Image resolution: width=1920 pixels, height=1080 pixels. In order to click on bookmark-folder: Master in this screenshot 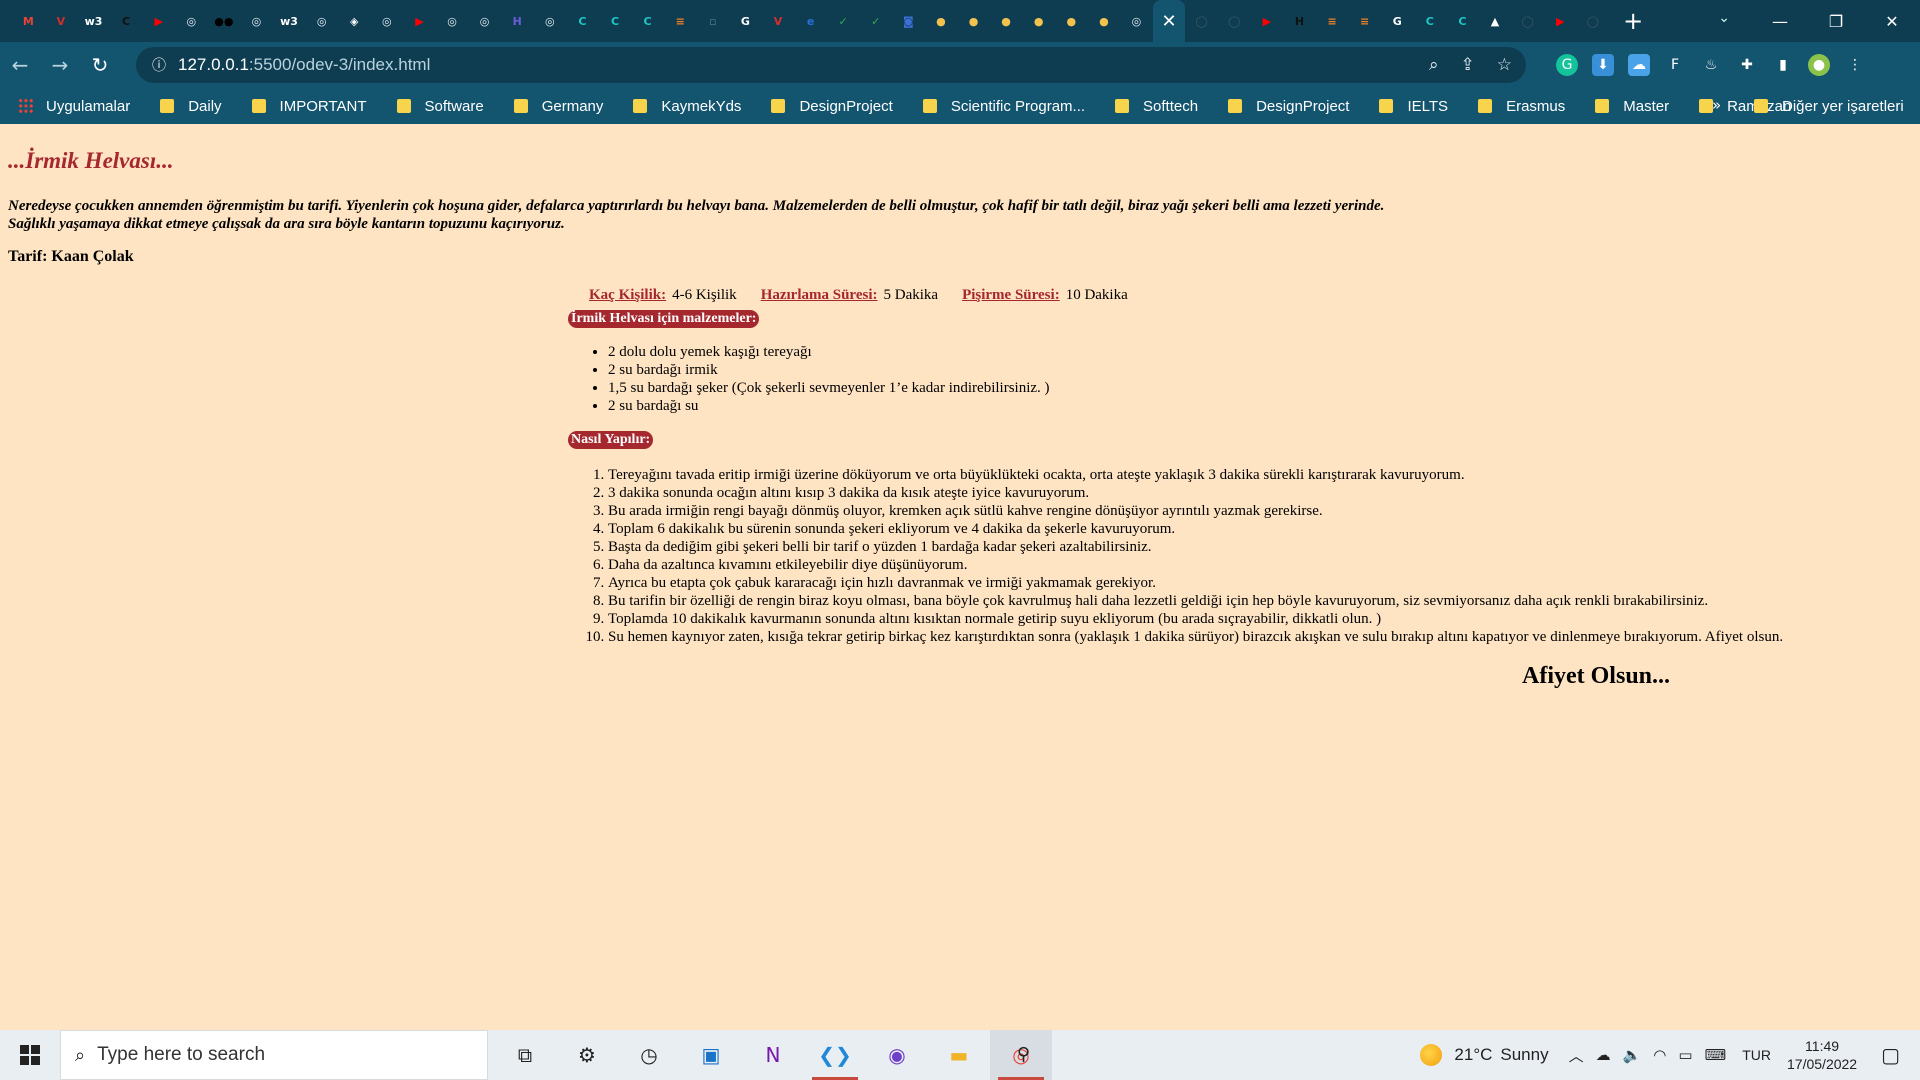, I will do `click(1632, 106)`.